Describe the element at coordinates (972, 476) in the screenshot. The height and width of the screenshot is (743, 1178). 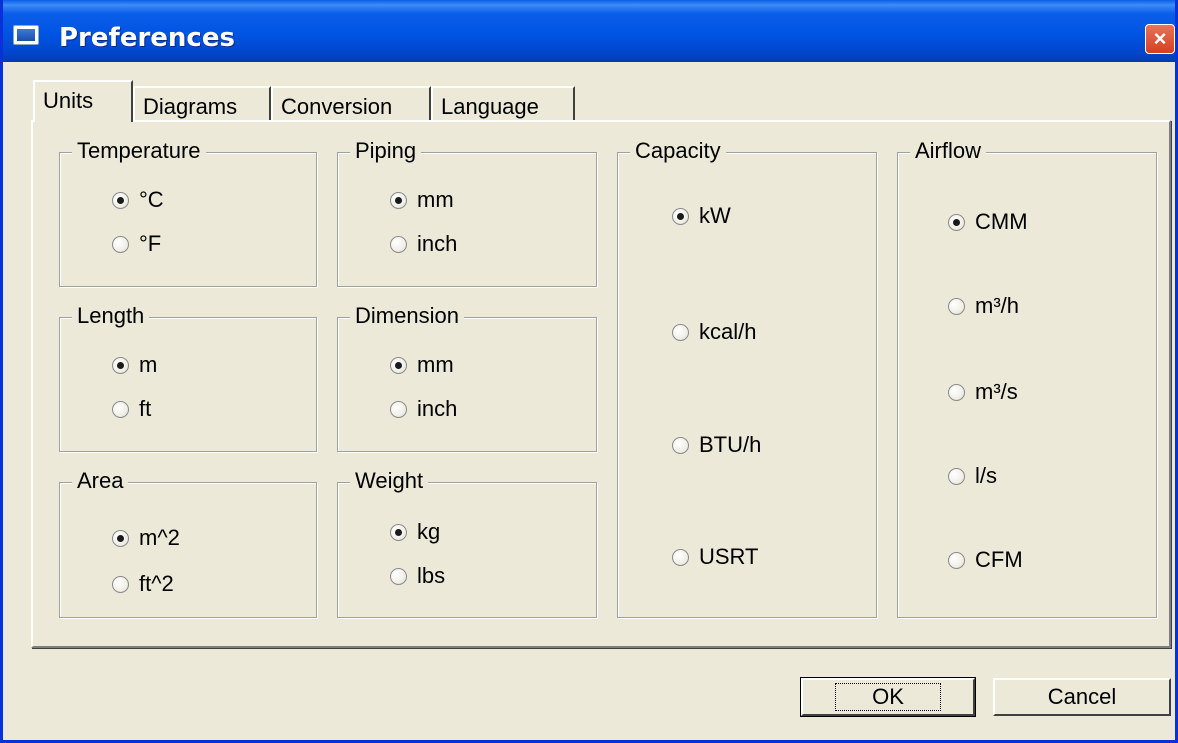
I see `airflow-ls-radio: l/s` at that location.